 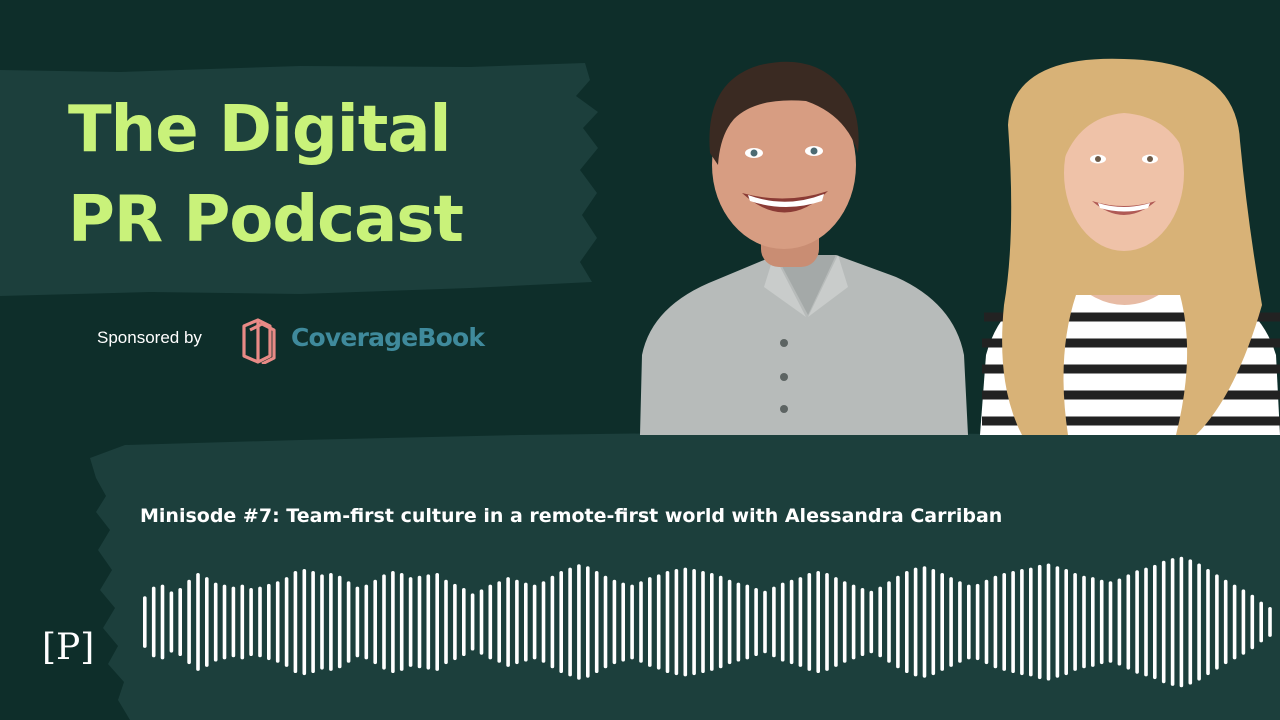 What do you see at coordinates (259, 341) in the screenshot?
I see `coveragebook-book-icon` at bounding box center [259, 341].